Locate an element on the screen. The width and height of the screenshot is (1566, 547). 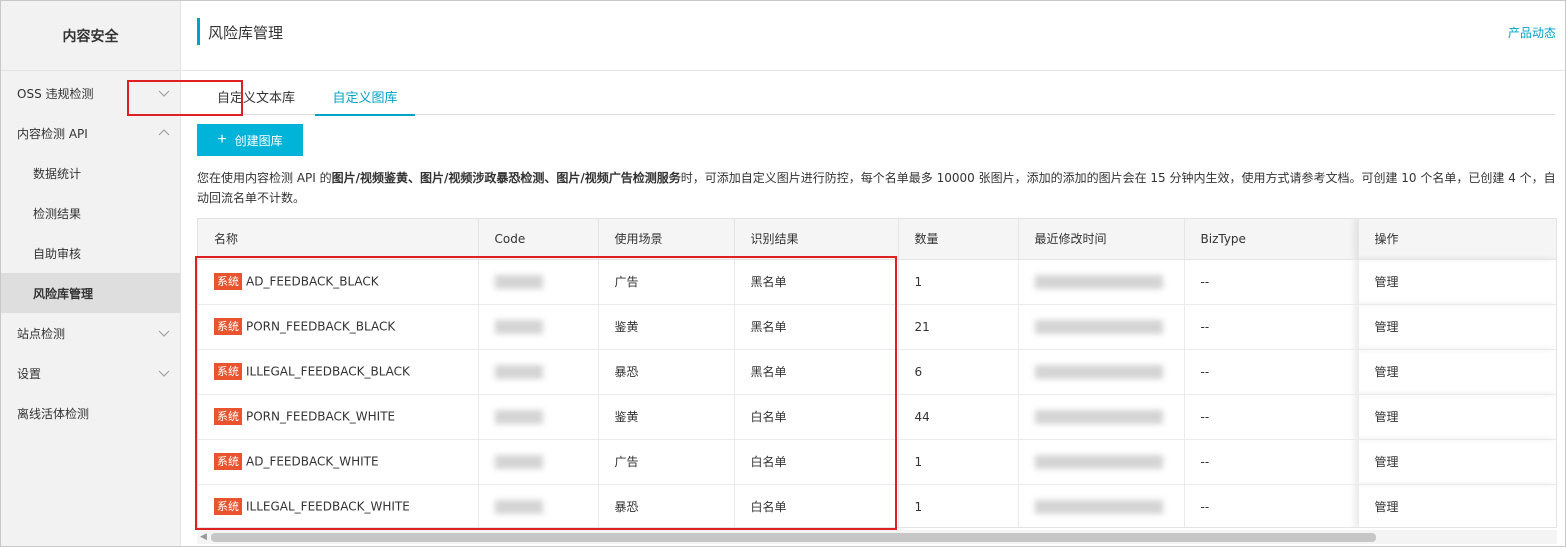
library-name: AD_FEEDBACK_WHITE is located at coordinates (312, 461).